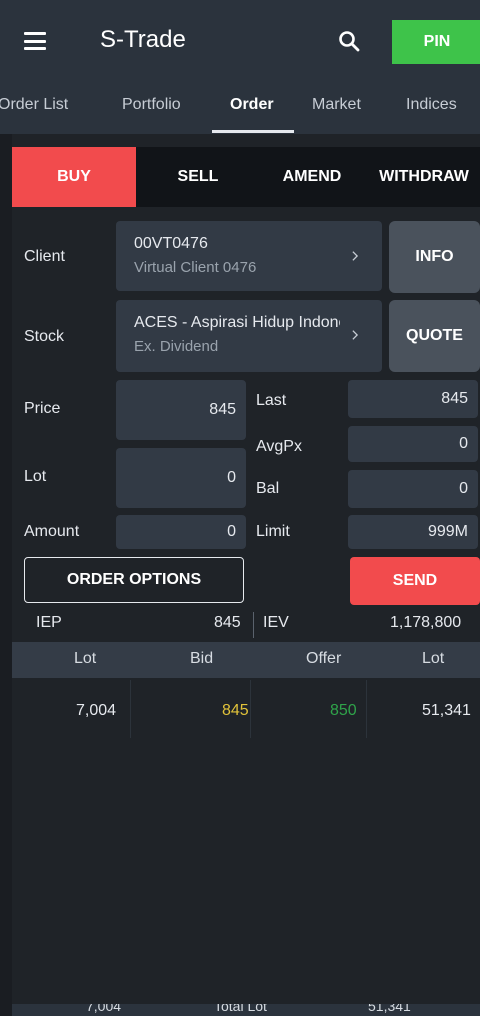 This screenshot has height=1016, width=480. I want to click on stock-name: ACES - Aspirasi Hidup Indonesia, so click(237, 322).